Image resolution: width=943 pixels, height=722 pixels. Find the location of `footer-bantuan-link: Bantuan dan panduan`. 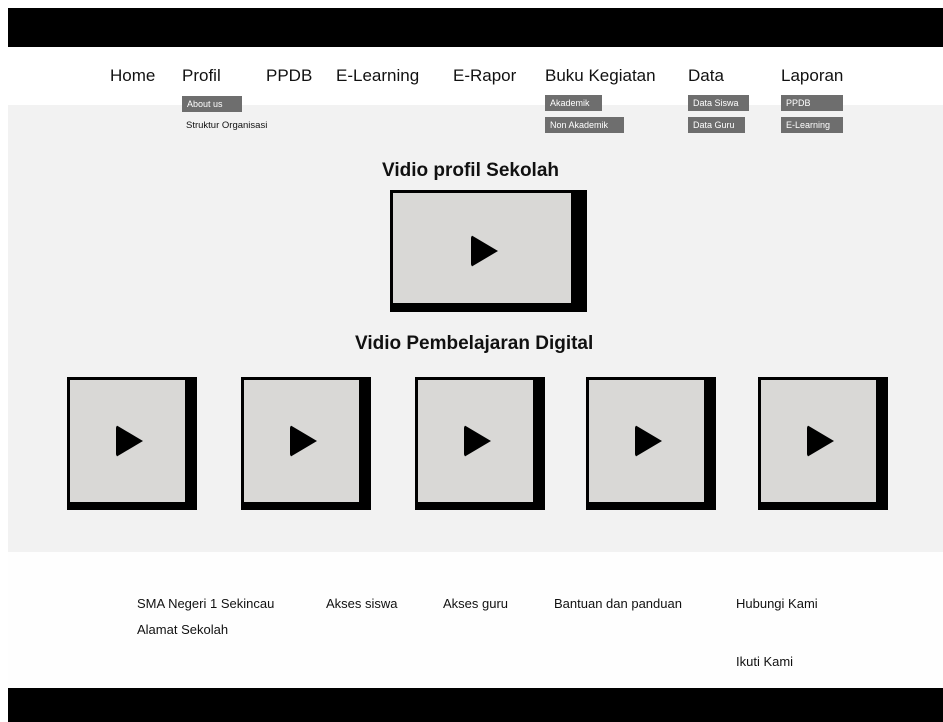

footer-bantuan-link: Bantuan dan panduan is located at coordinates (618, 603).